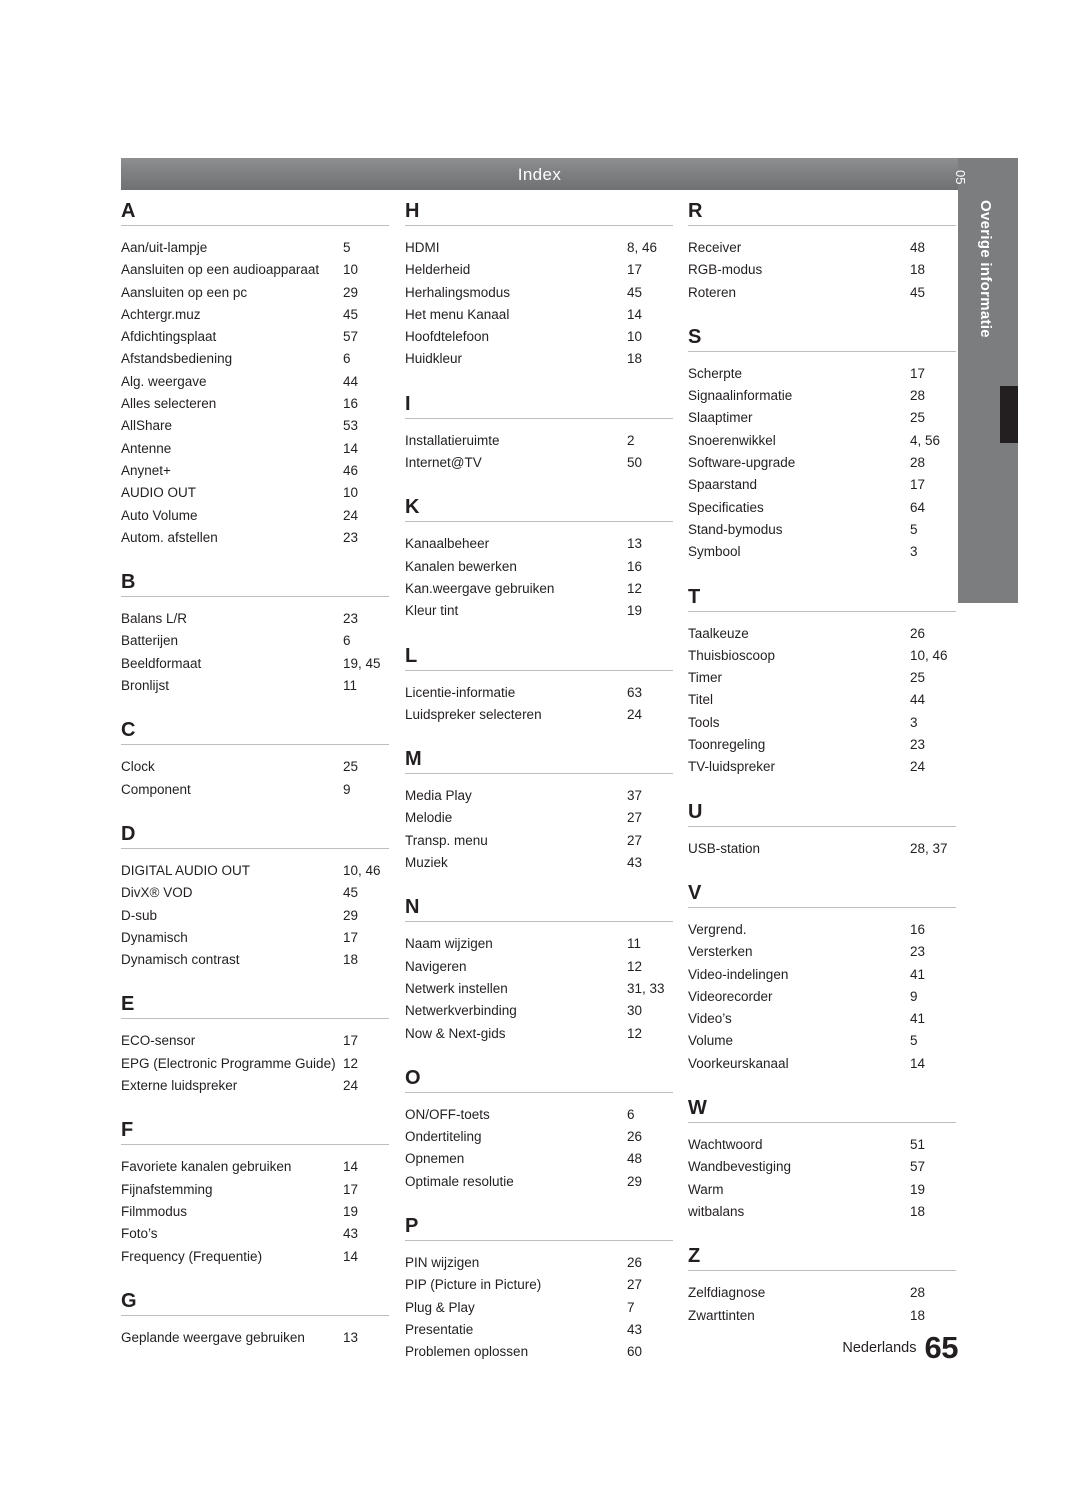 The height and width of the screenshot is (1494, 1080). I want to click on index-entry: Filmmodus 19, so click(255, 1212).